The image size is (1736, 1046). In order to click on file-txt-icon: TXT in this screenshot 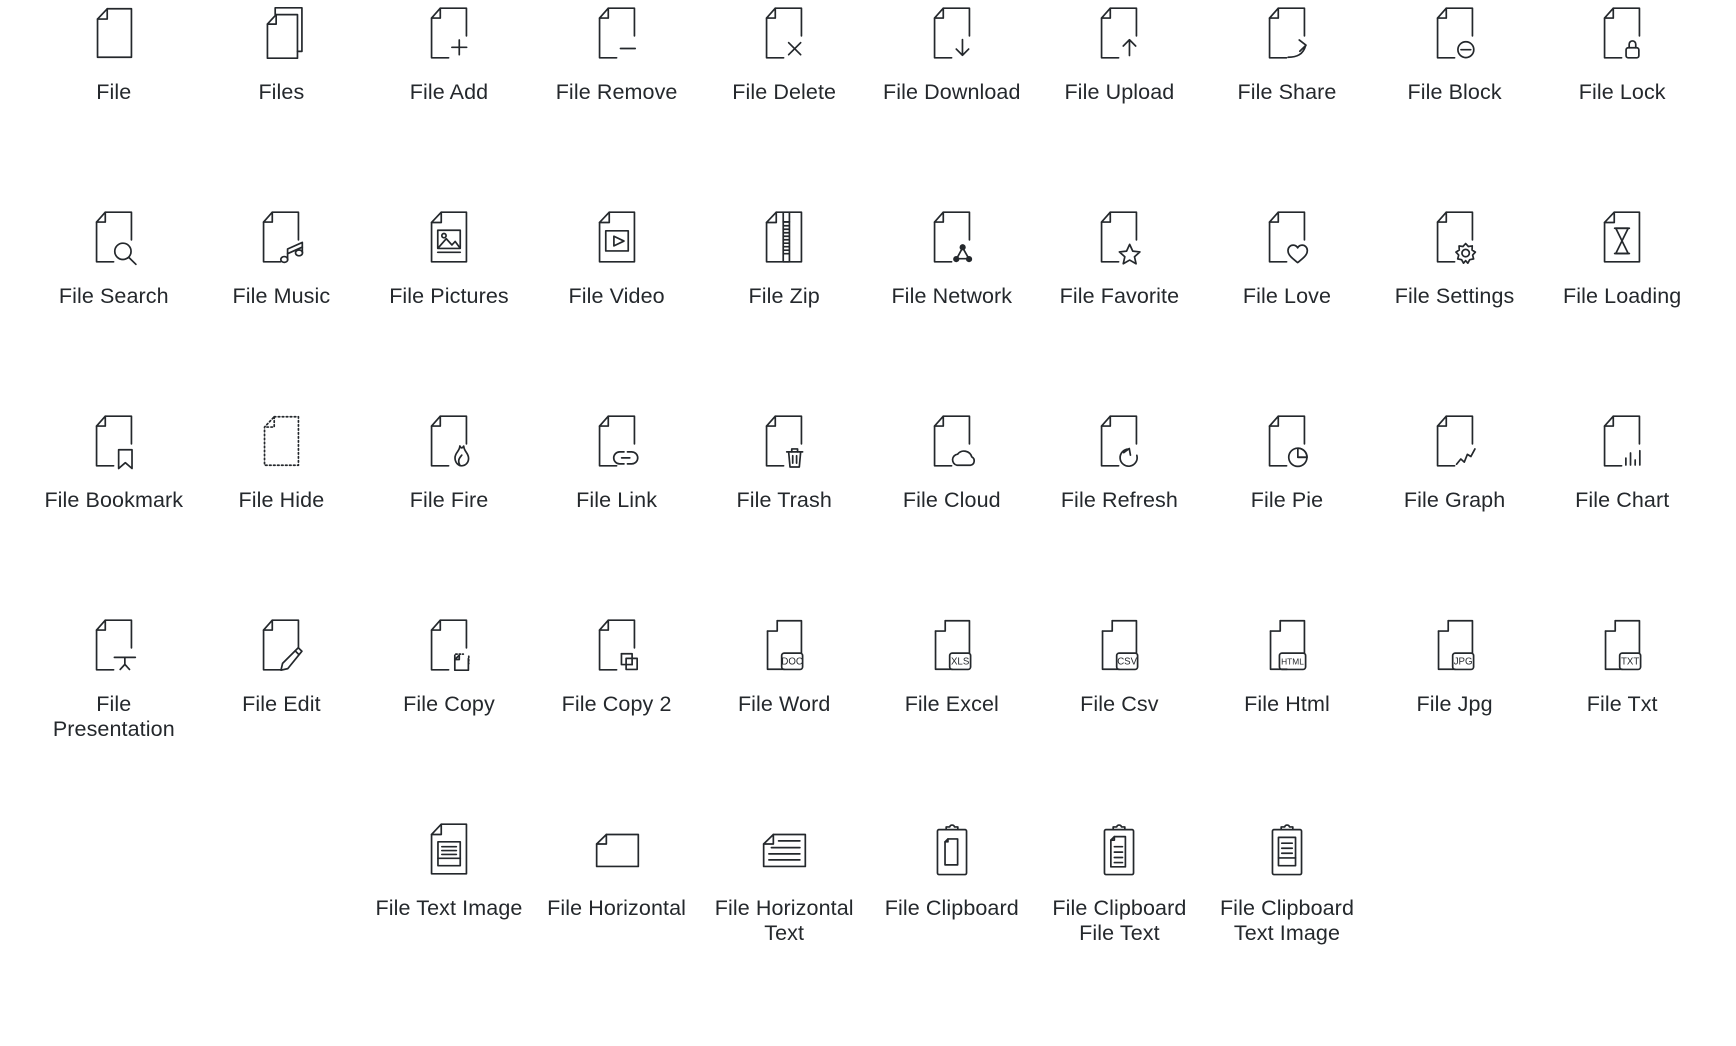, I will do `click(1622, 645)`.